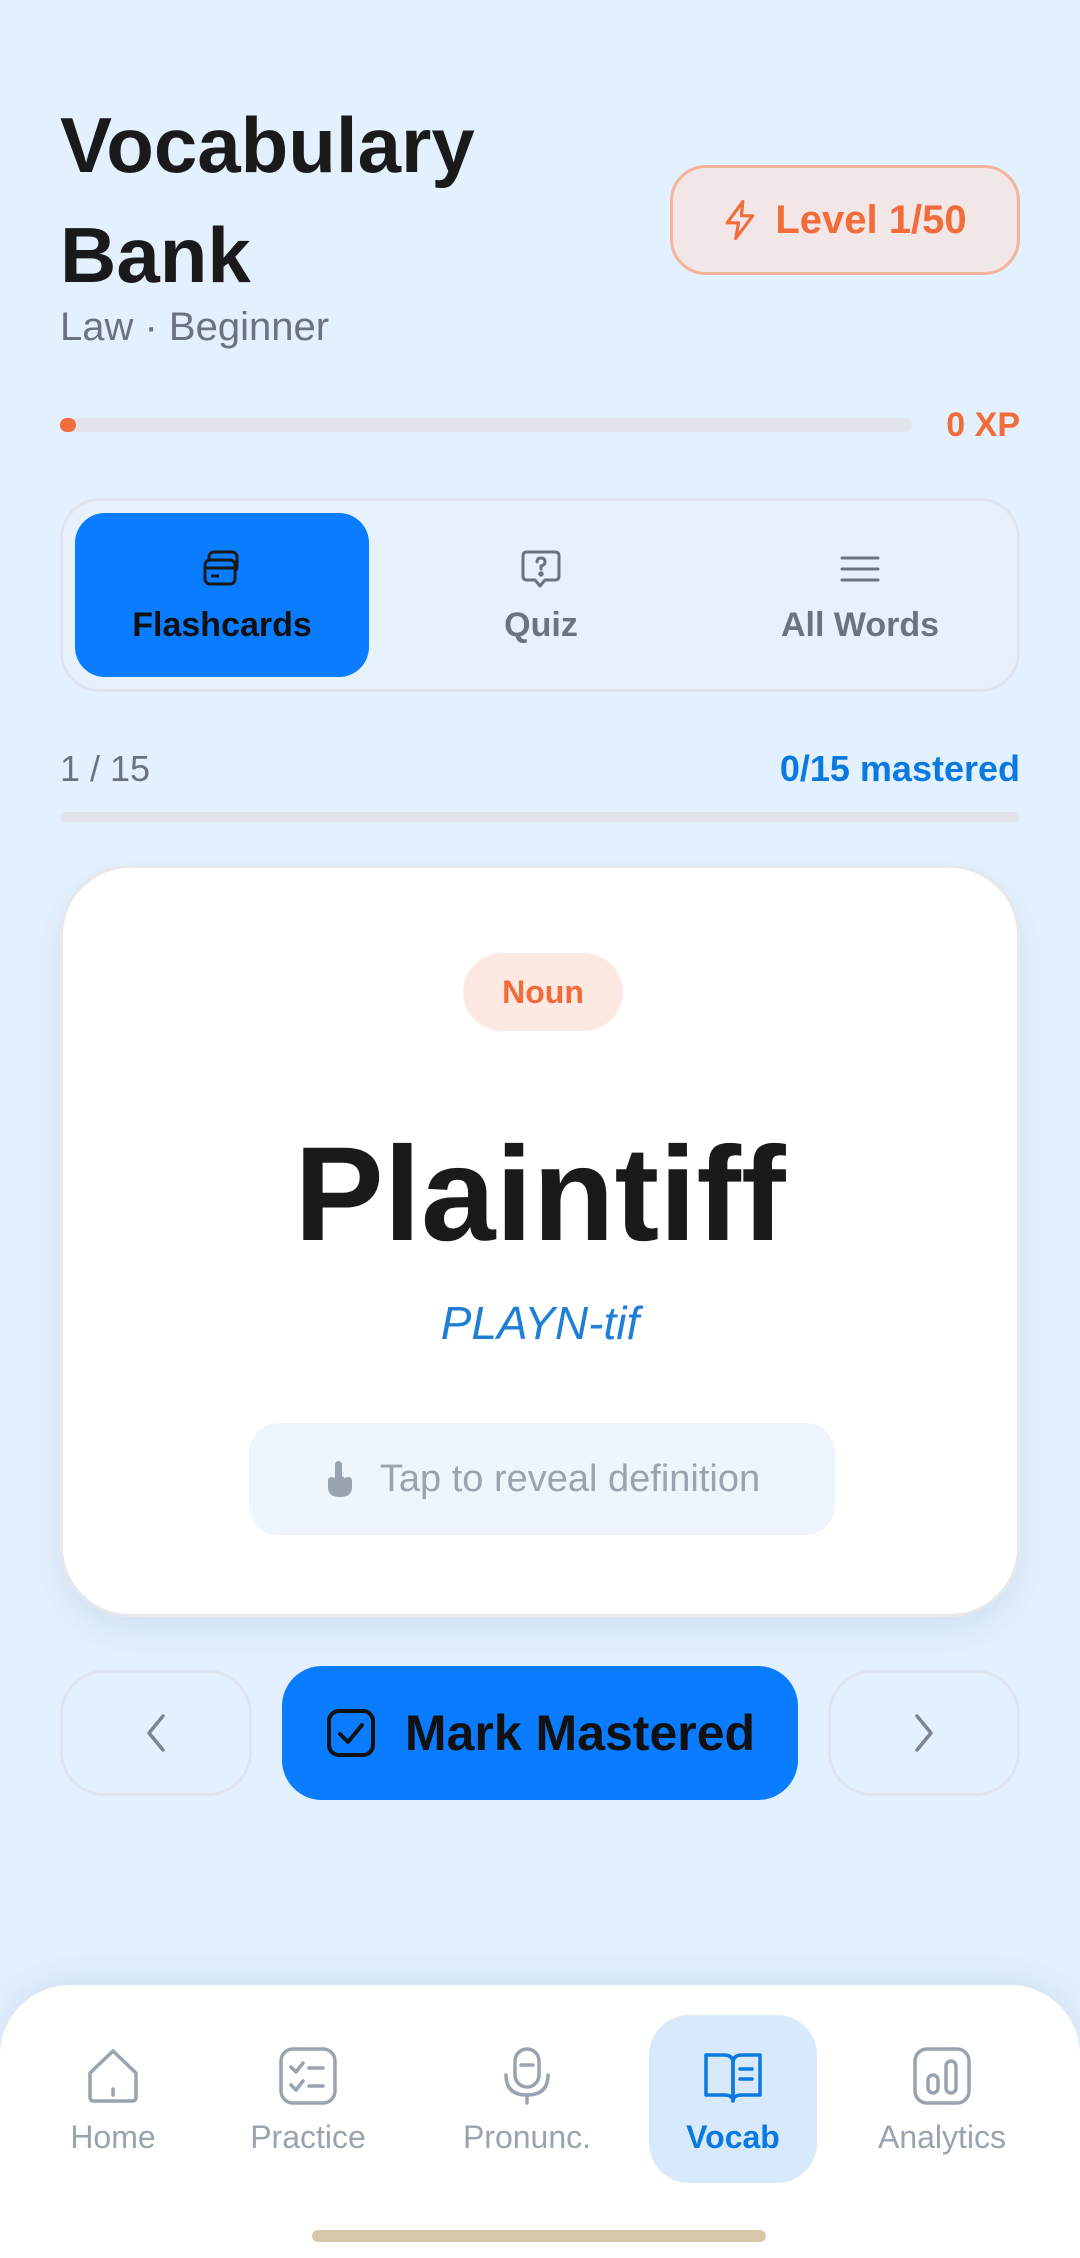 The image size is (1080, 2258). What do you see at coordinates (733, 2136) in the screenshot?
I see `nav-label: Vocab` at bounding box center [733, 2136].